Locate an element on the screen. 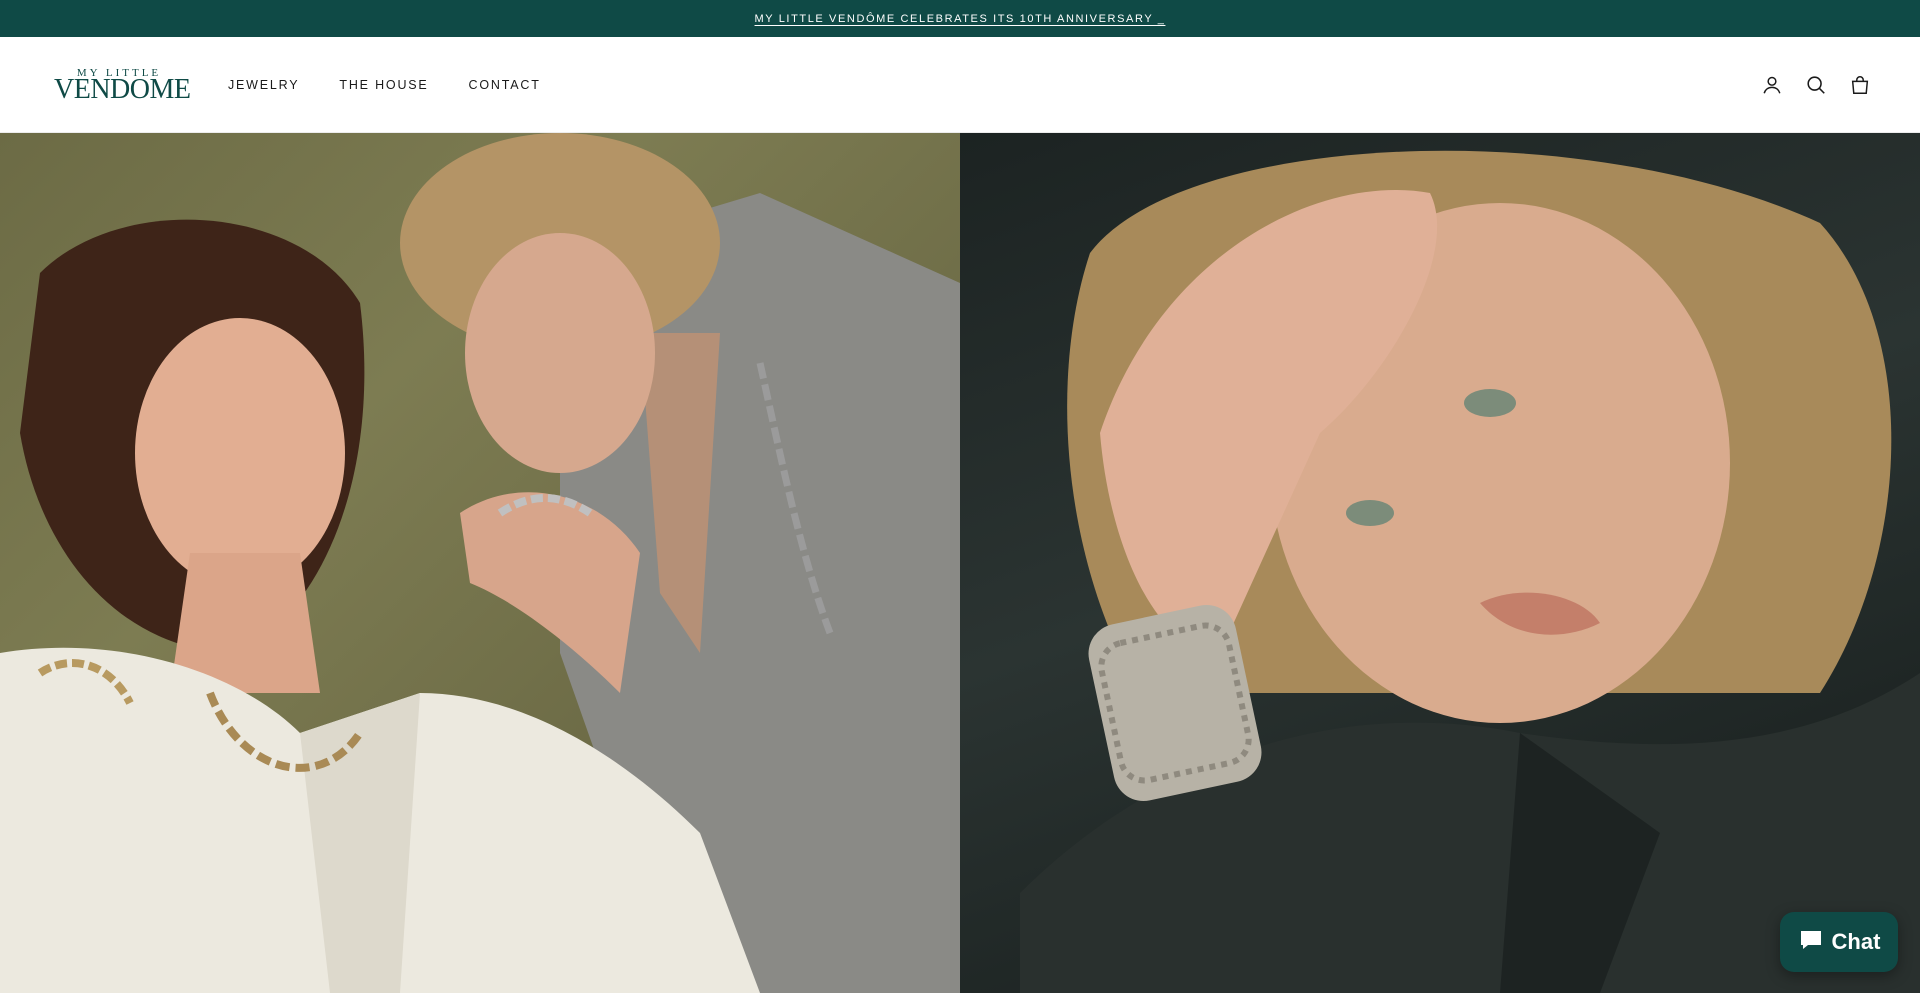  logo: MY LITTLE VENDOME is located at coordinates (122, 86).